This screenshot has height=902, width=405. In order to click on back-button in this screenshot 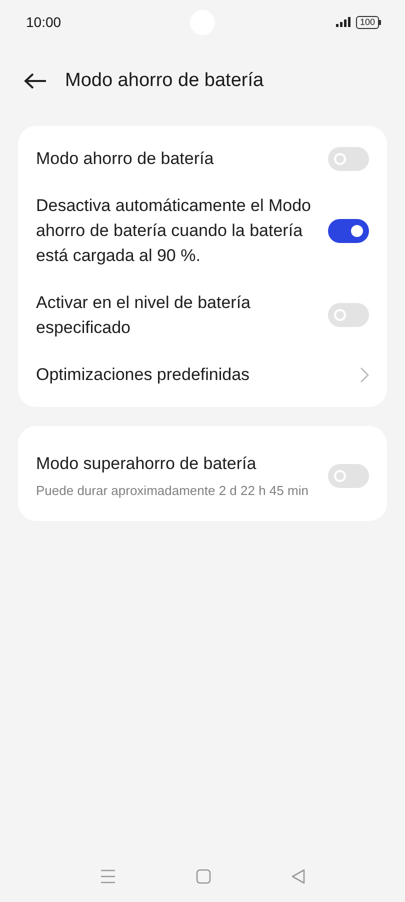, I will do `click(35, 81)`.